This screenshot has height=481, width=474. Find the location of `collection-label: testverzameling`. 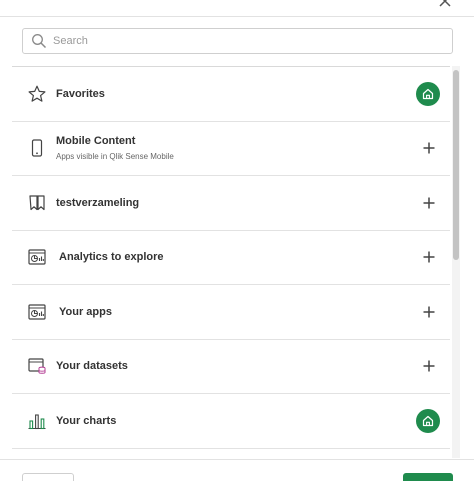

collection-label: testverzameling is located at coordinates (98, 202).